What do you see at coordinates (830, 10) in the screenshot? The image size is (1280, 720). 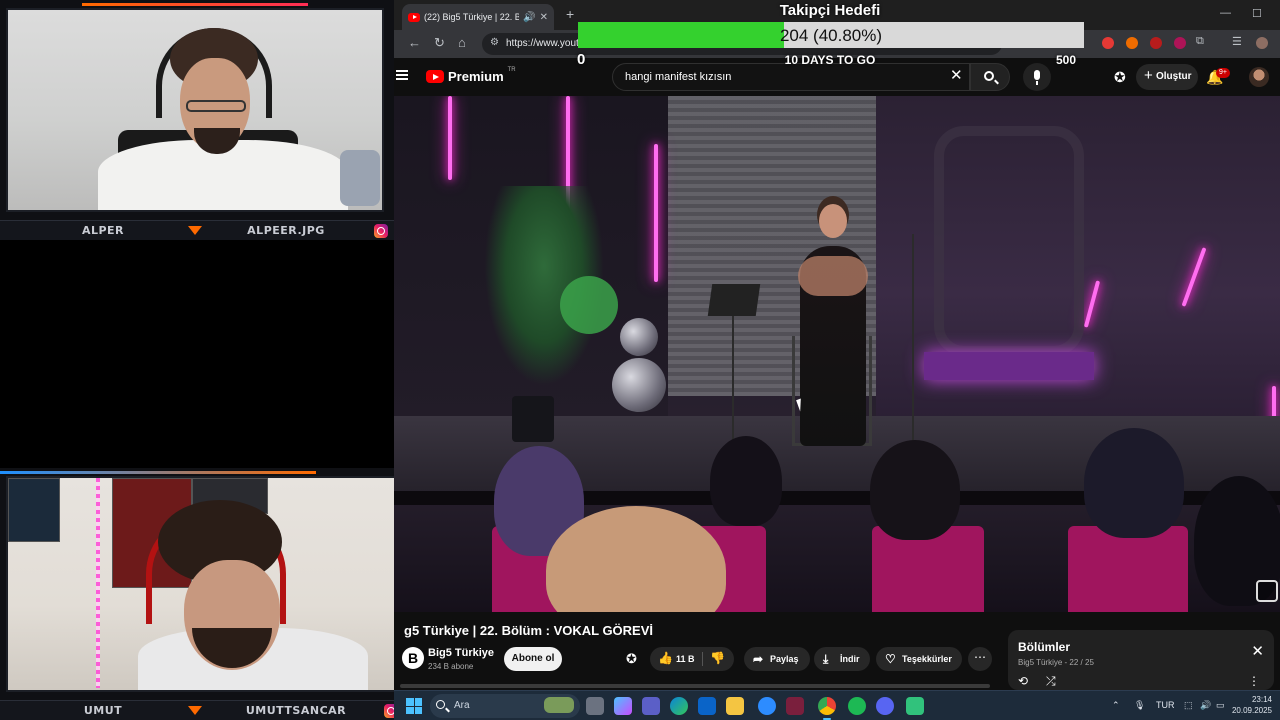 I see `goal-title: Takipçi Hedefi` at bounding box center [830, 10].